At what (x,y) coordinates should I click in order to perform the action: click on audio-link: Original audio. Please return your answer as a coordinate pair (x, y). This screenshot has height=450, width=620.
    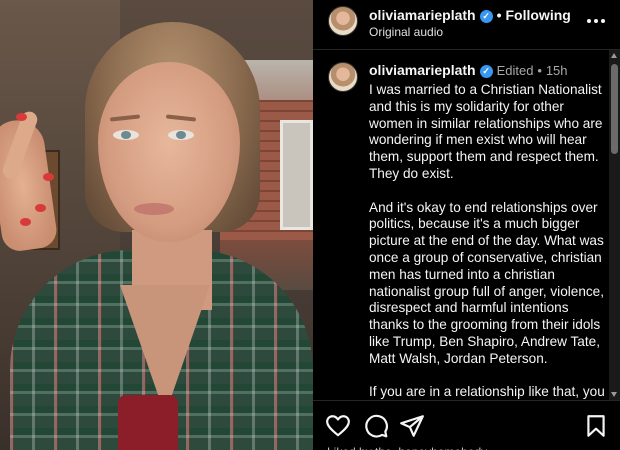
    Looking at the image, I should click on (406, 32).